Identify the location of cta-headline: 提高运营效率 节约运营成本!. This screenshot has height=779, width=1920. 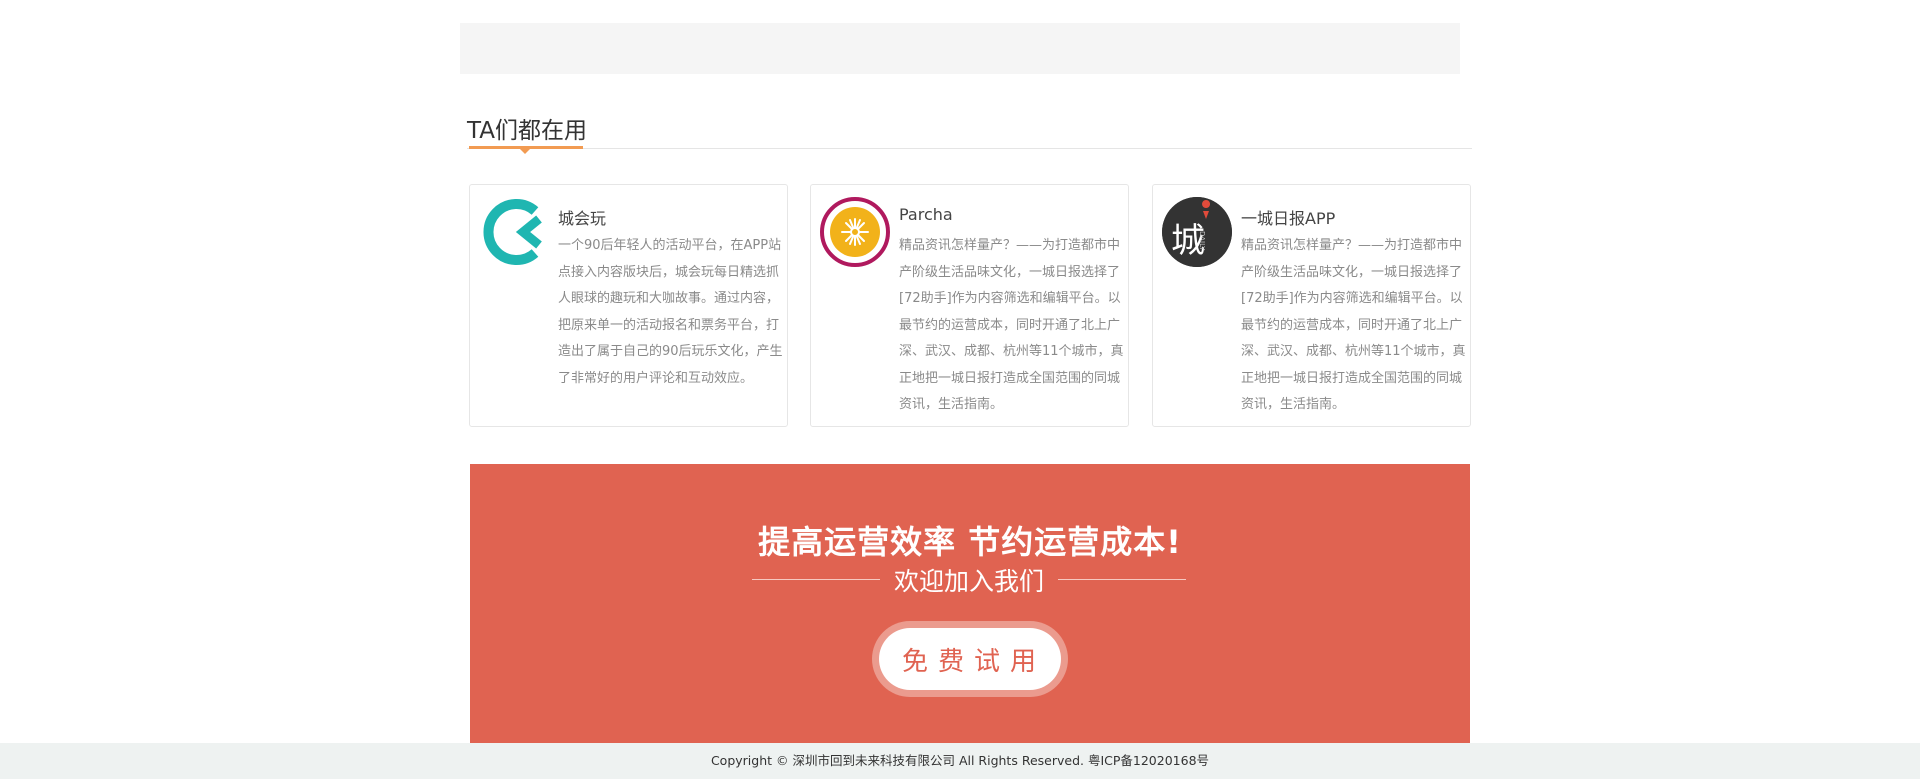
(970, 542).